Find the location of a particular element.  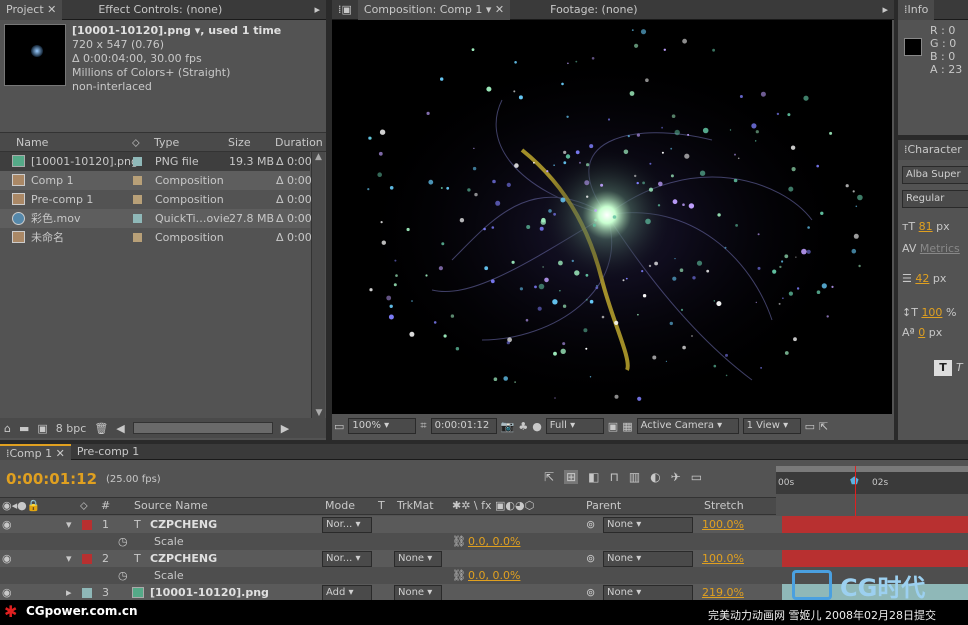

tab-effect-controls: Effect Controls: (none) is located at coordinates (160, 10).